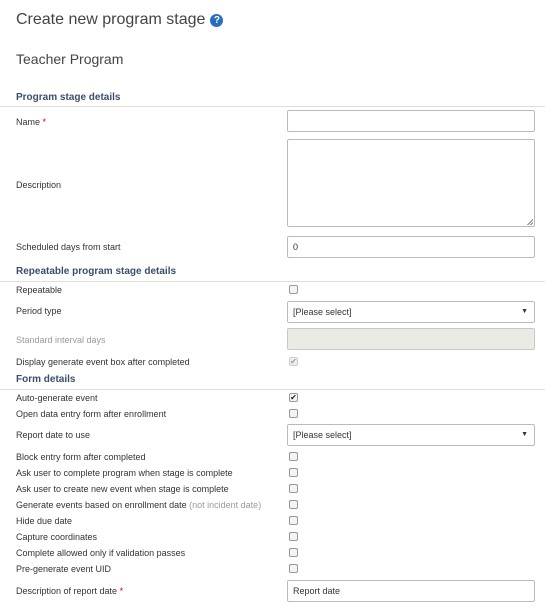 The image size is (551, 609). What do you see at coordinates (53, 435) in the screenshot?
I see `report-date-label: Report date to use` at bounding box center [53, 435].